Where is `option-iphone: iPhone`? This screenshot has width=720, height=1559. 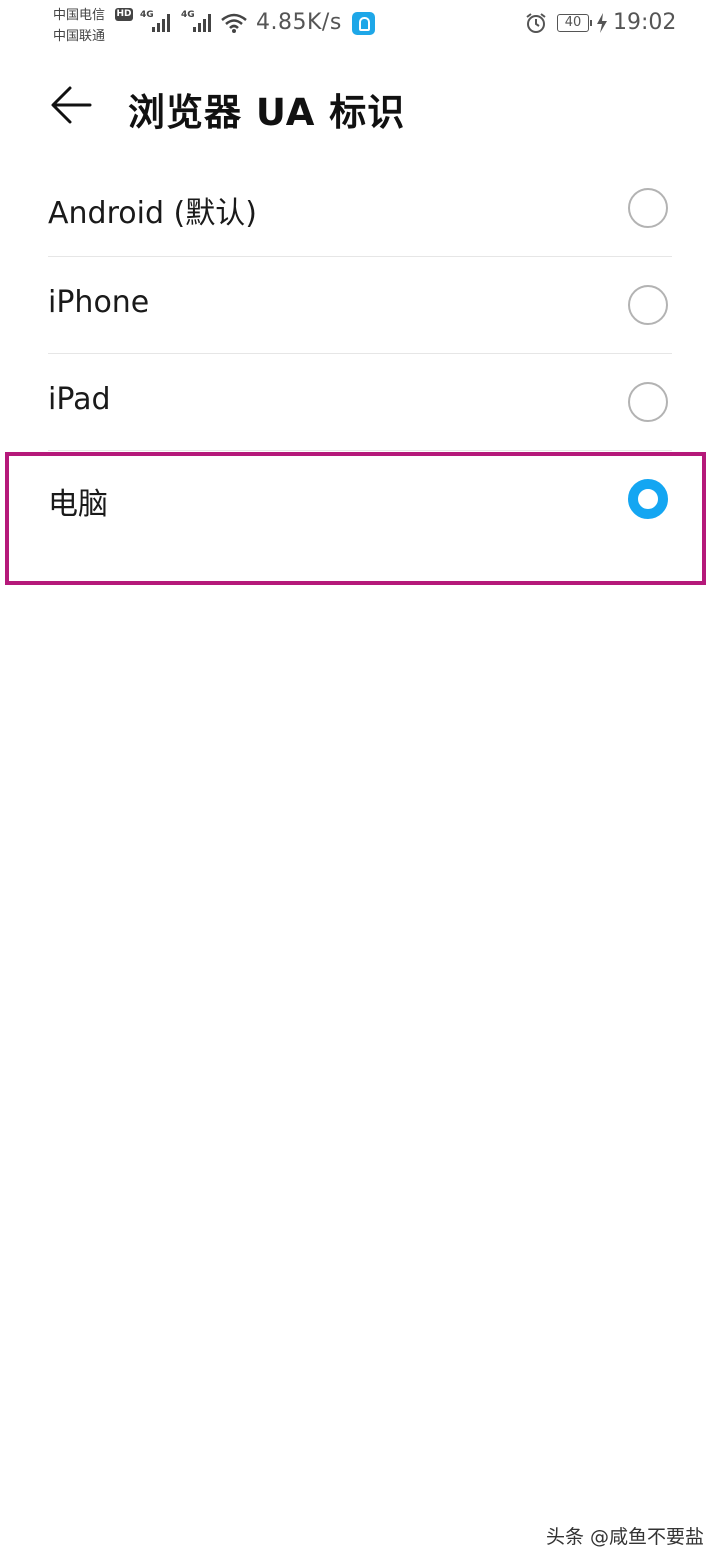
option-iphone: iPhone is located at coordinates (360, 304).